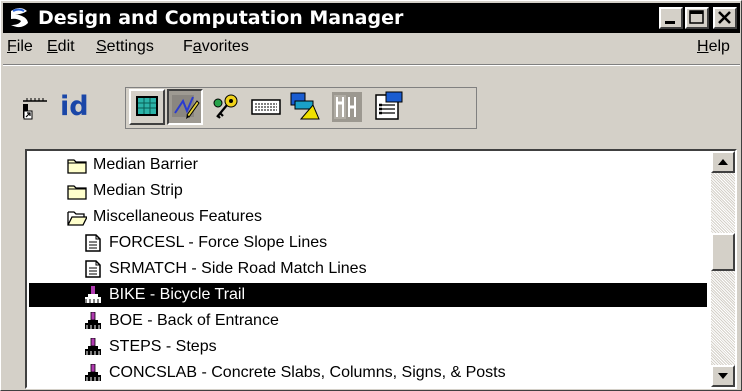 This screenshot has width=742, height=391. I want to click on key-tool-button, so click(227, 107).